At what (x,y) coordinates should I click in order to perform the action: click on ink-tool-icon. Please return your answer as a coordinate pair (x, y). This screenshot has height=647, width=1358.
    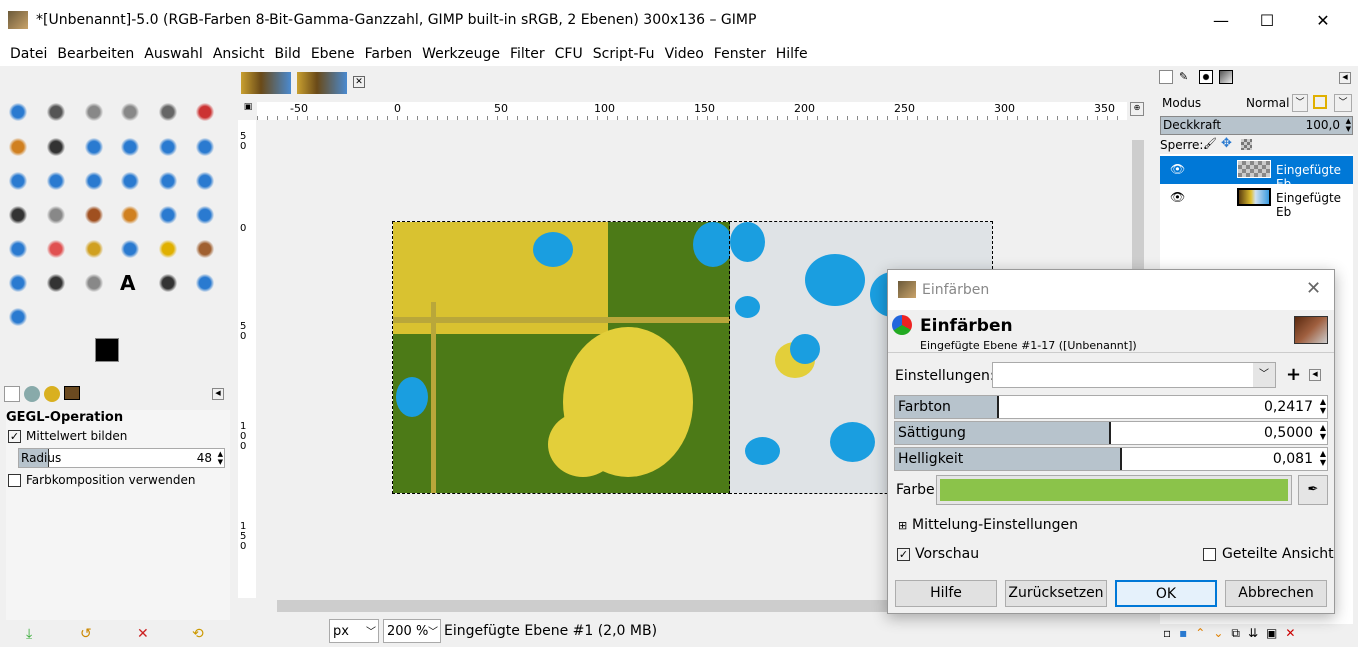
    Looking at the image, I should click on (205, 215).